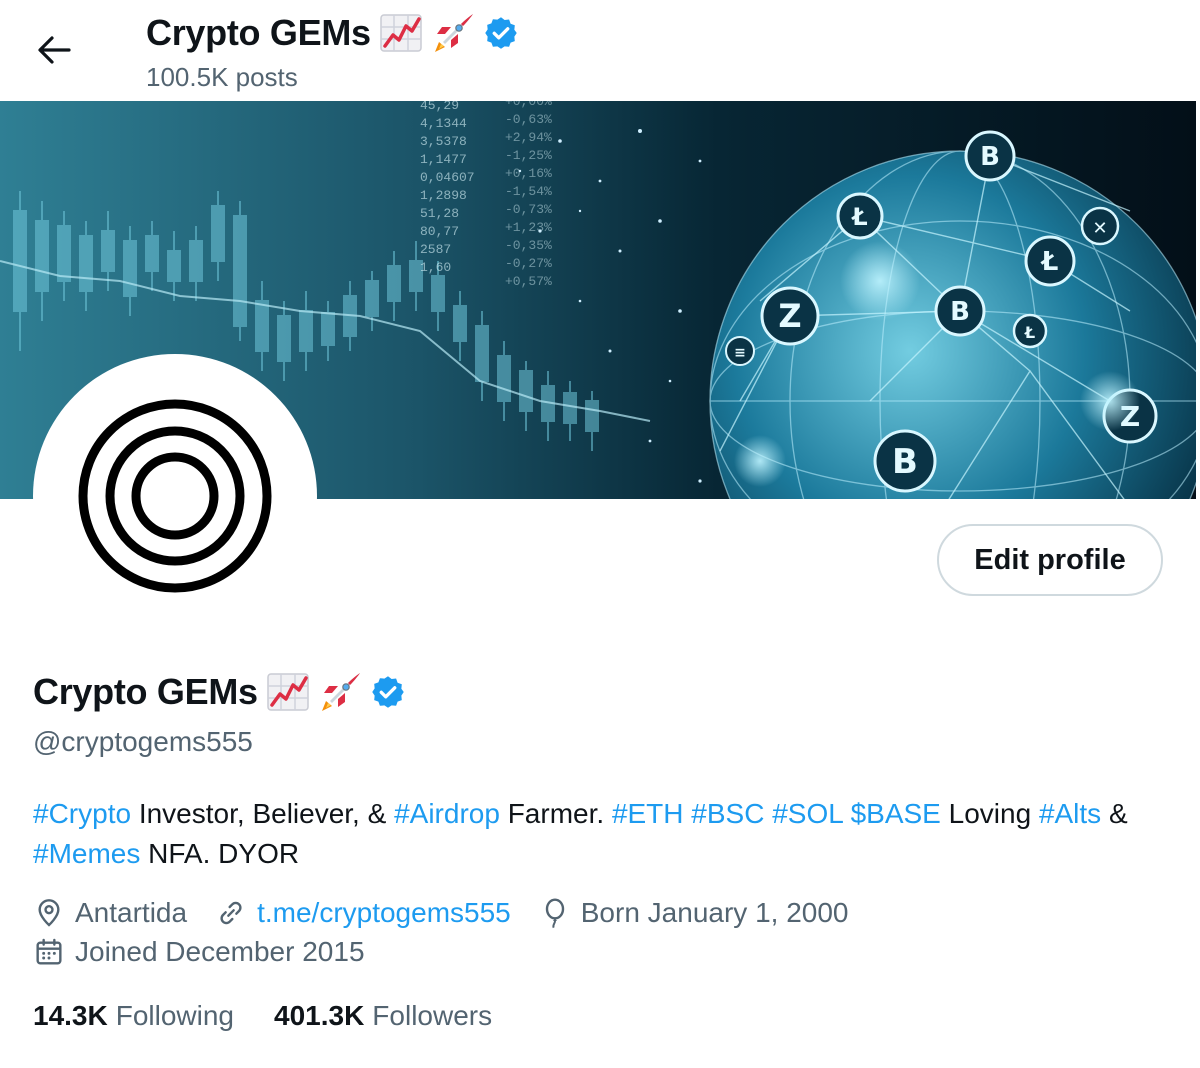 This screenshot has width=1200, height=1068. Describe the element at coordinates (789, 316) in the screenshot. I see `svg-text: Z` at that location.